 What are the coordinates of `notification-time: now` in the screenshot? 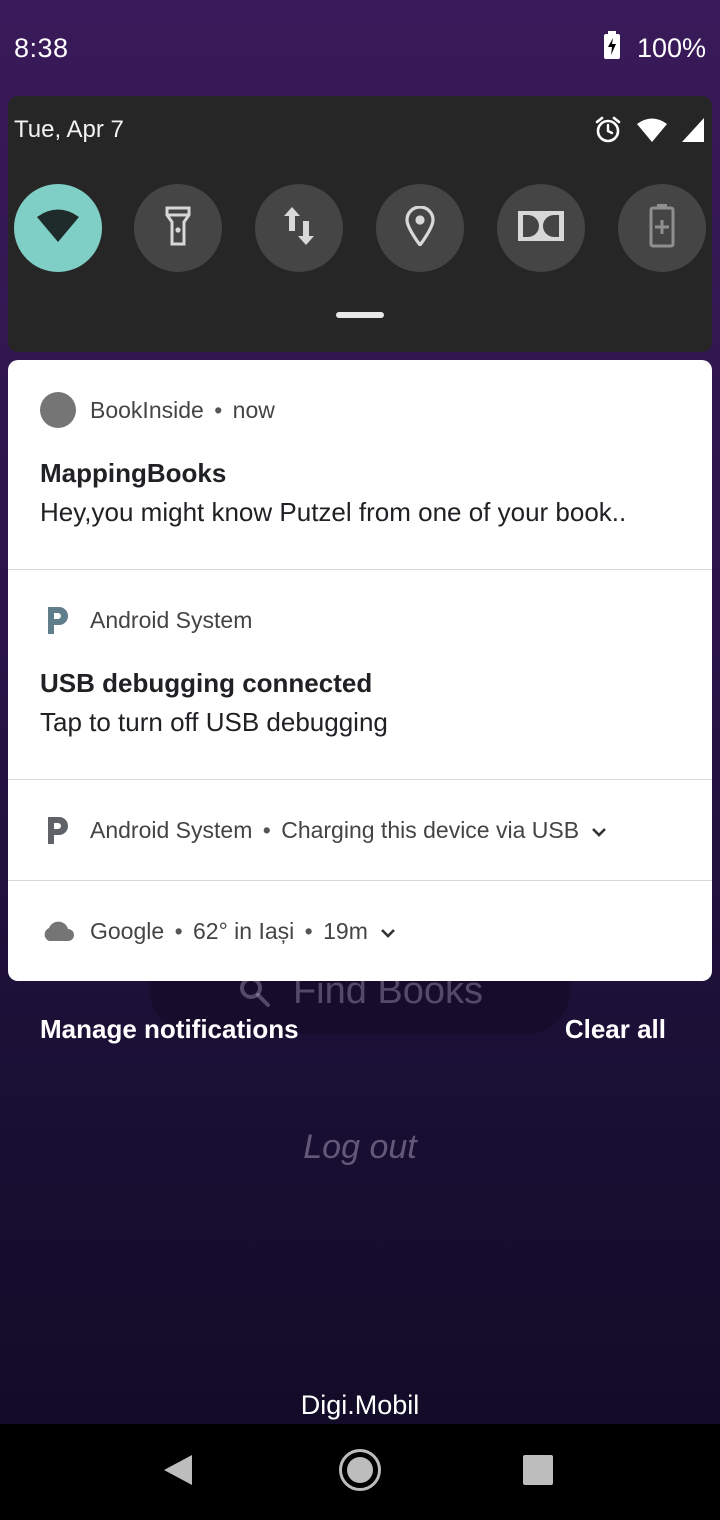 It's located at (253, 409).